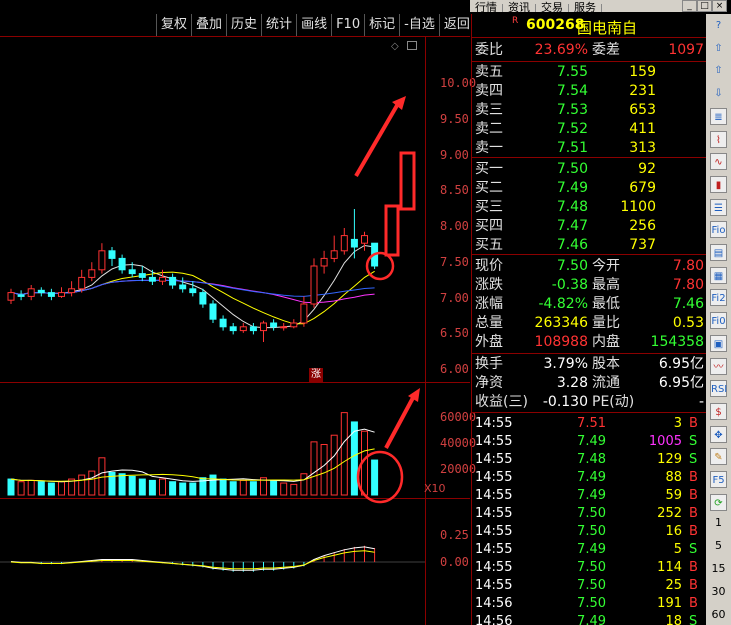 This screenshot has width=731, height=625. Describe the element at coordinates (486, 7) in the screenshot. I see `menu-quote: 行情` at that location.